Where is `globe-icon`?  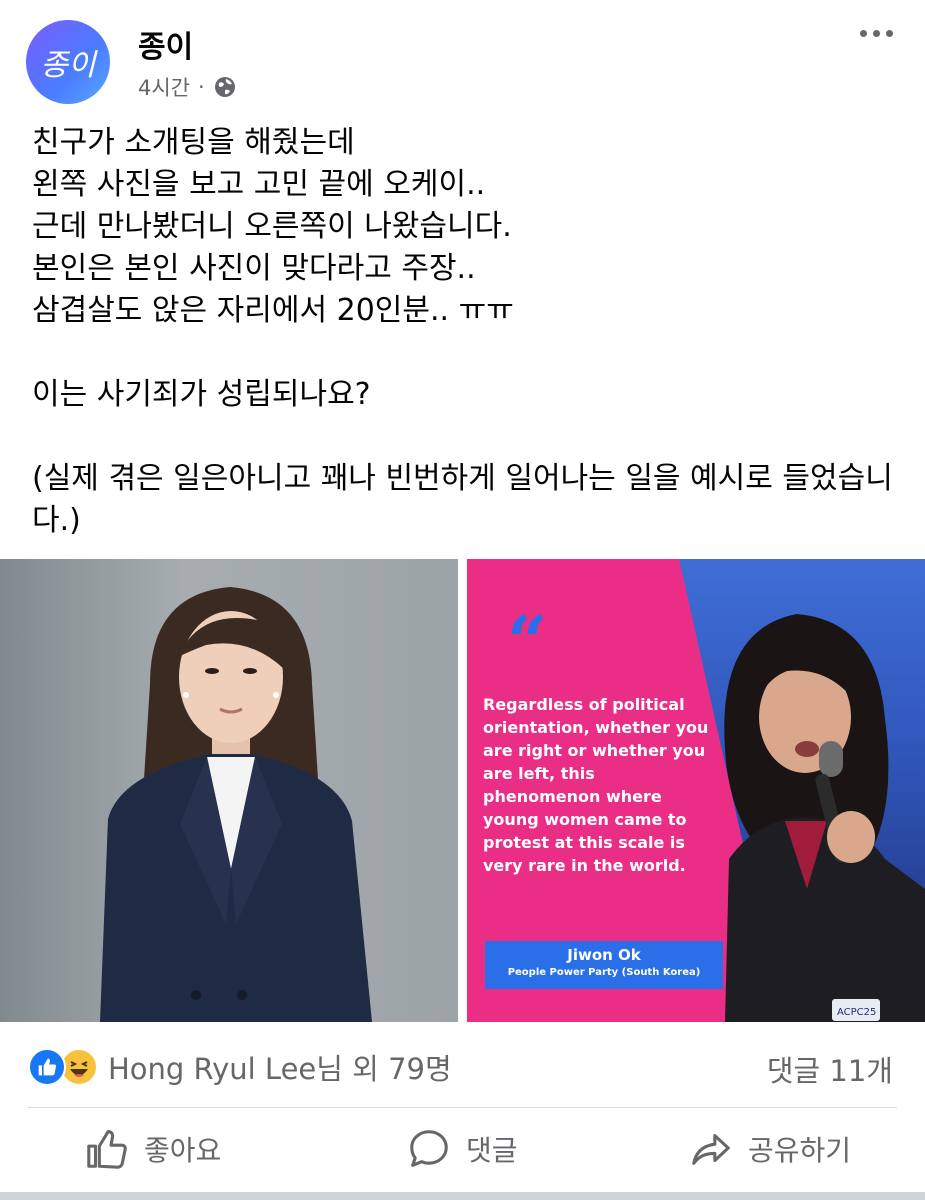 globe-icon is located at coordinates (224, 87).